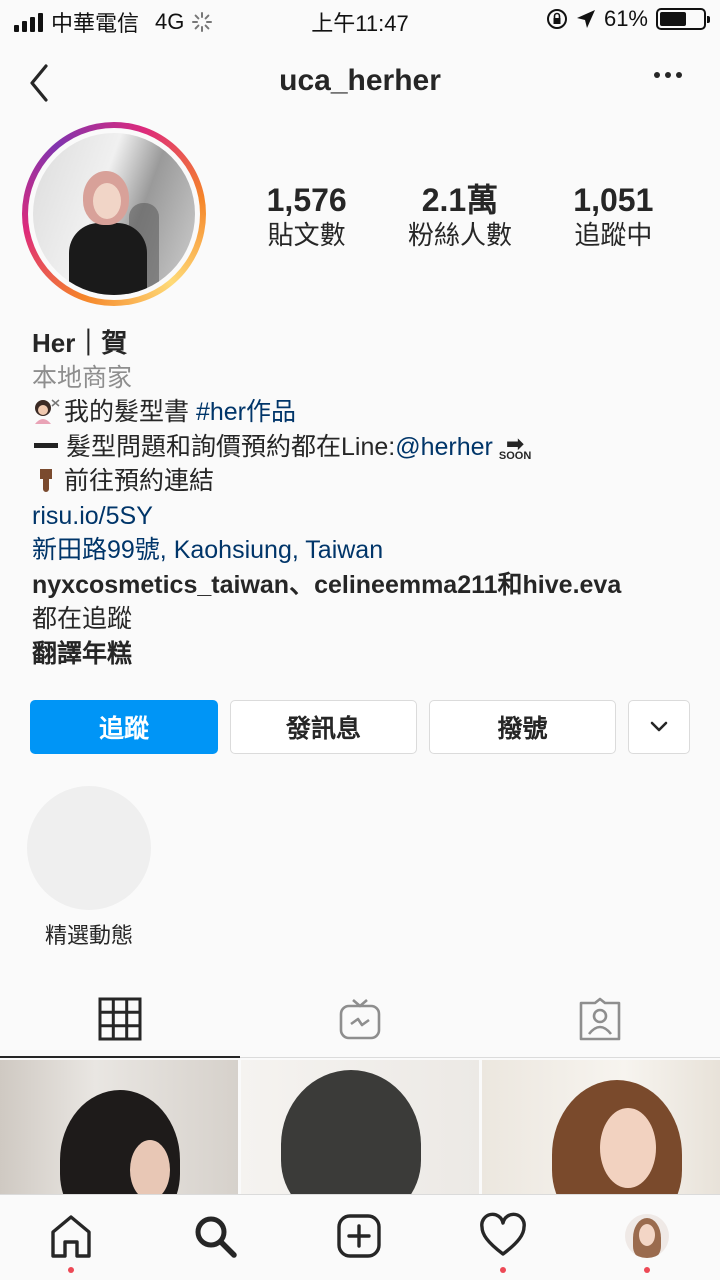 The image size is (720, 1280). I want to click on followers-count: 2.1萬 粉絲人數, so click(459, 217).